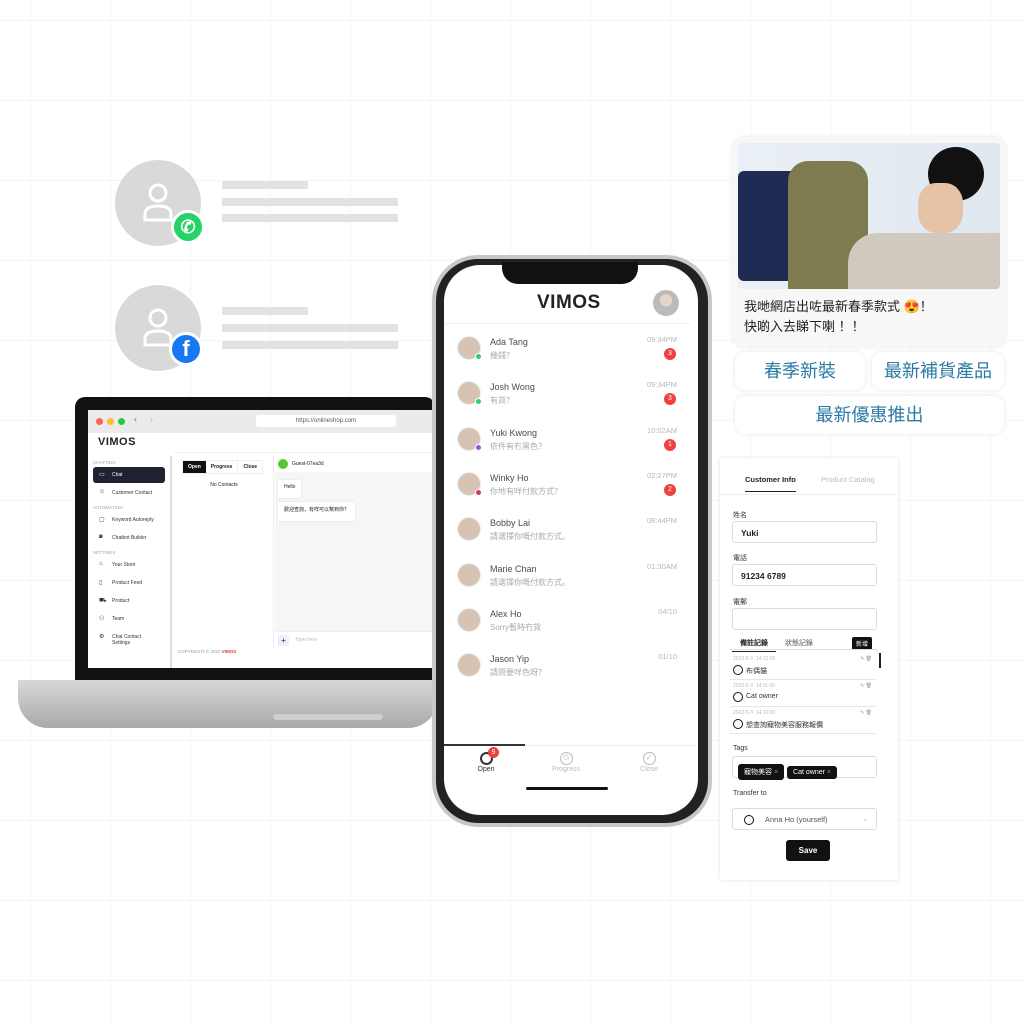 This screenshot has width=1024, height=1024. What do you see at coordinates (250, 467) in the screenshot?
I see `tab-close: Close` at bounding box center [250, 467].